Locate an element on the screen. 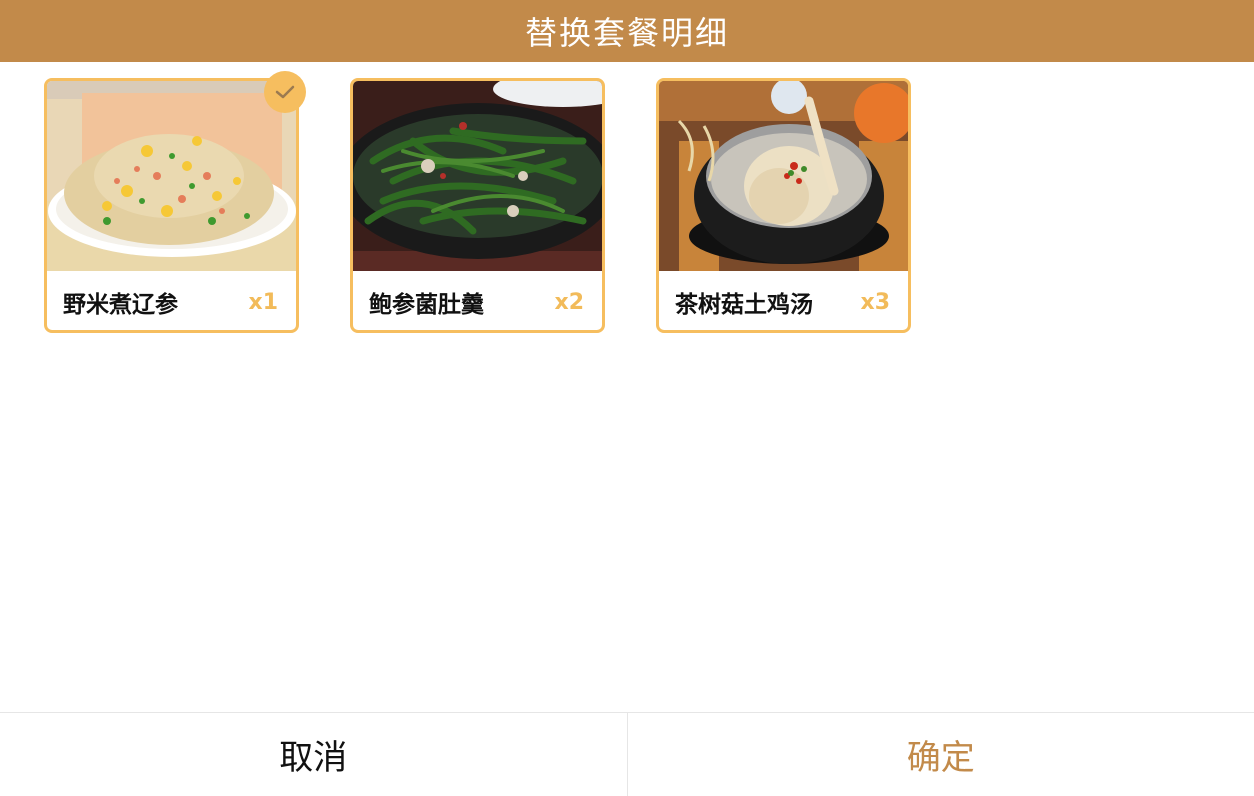 The width and height of the screenshot is (1254, 796). dish-name: 野米煮辽参 is located at coordinates (120, 305).